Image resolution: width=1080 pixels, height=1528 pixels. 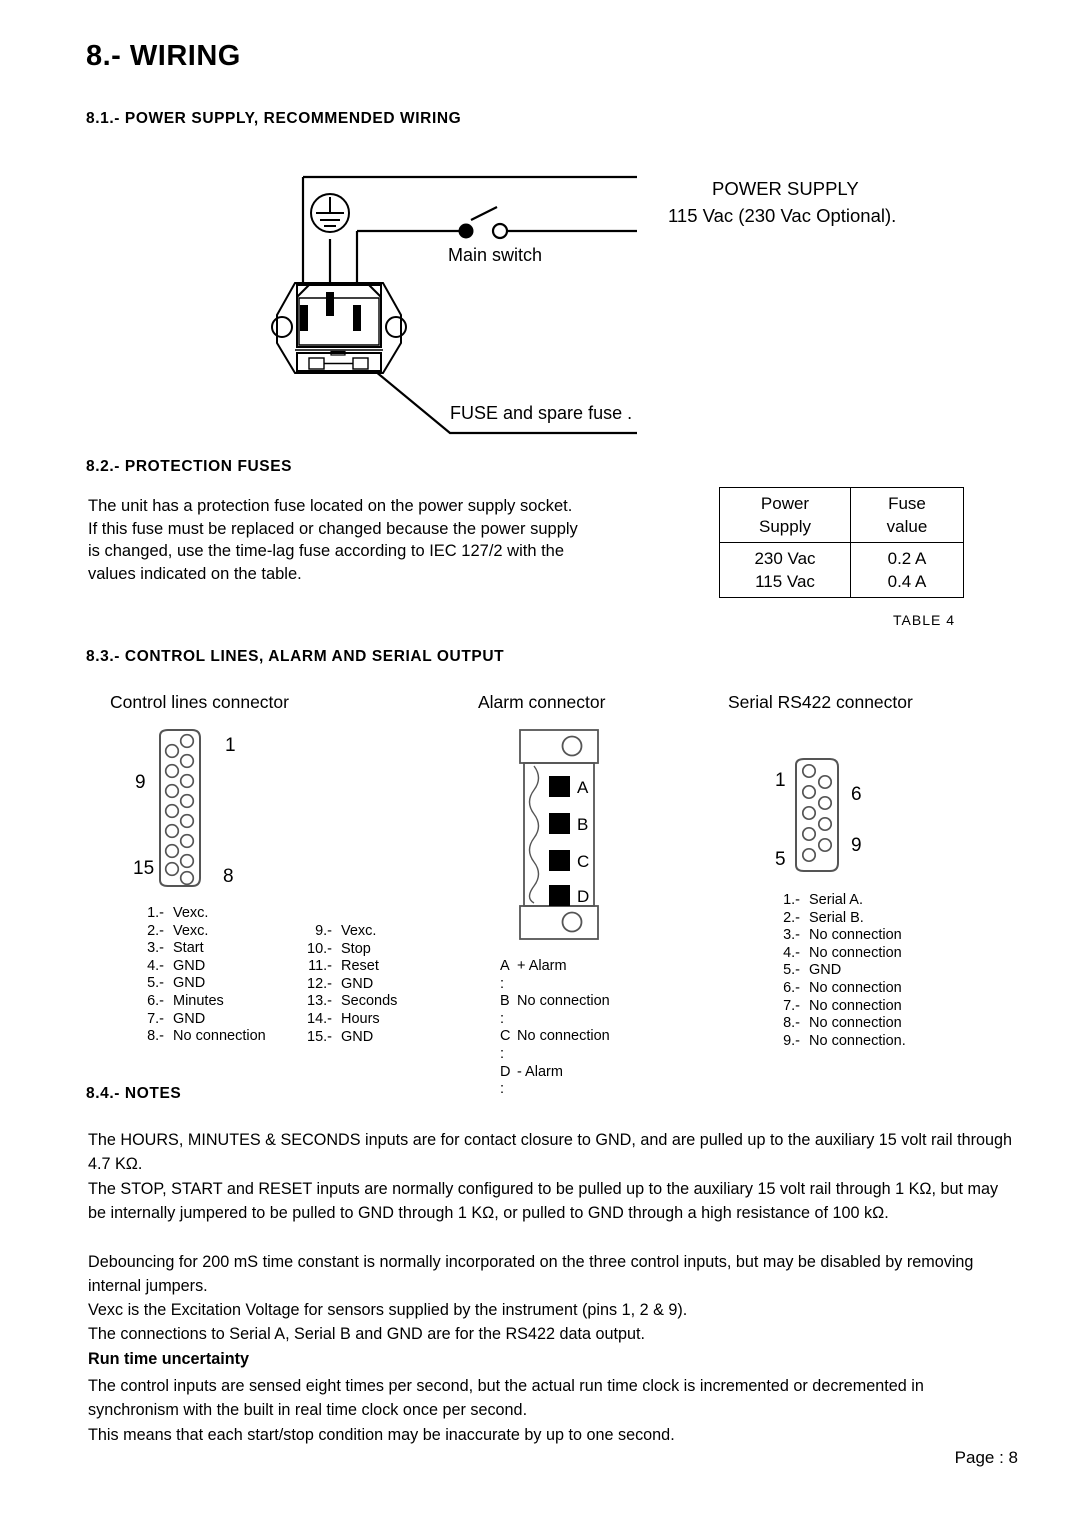 I want to click on svg-text: D, so click(x=583, y=896).